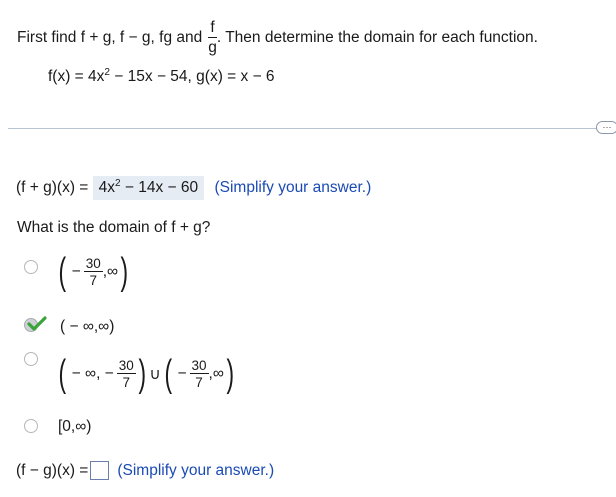  Describe the element at coordinates (107, 187) in the screenshot. I see `answer-prefix: 4x` at that location.